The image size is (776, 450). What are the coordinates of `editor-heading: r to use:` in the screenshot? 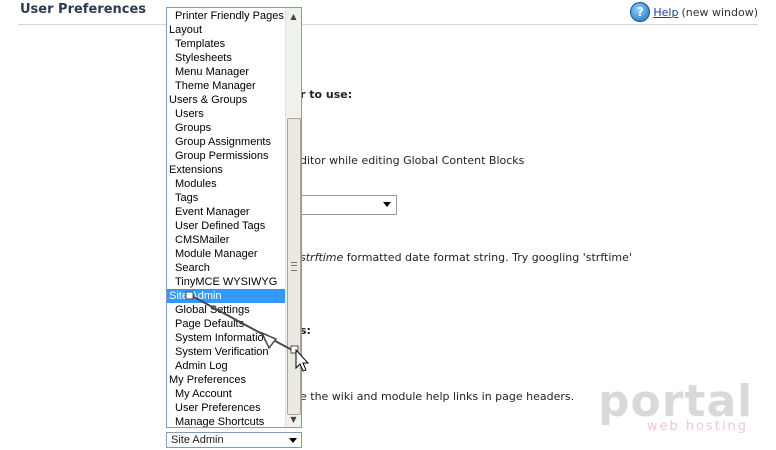 It's located at (326, 94).